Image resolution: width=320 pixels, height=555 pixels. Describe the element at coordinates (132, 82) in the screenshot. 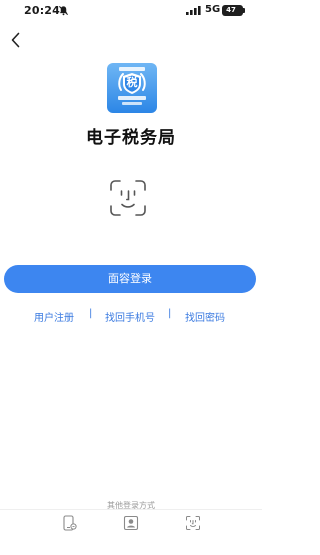

I see `logo-character: 税` at that location.